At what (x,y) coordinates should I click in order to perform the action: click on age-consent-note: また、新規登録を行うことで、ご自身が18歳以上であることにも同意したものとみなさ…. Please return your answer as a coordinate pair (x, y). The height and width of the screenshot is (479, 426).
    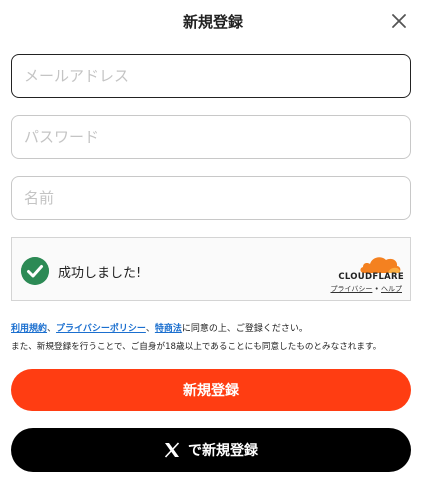
    Looking at the image, I should click on (196, 347).